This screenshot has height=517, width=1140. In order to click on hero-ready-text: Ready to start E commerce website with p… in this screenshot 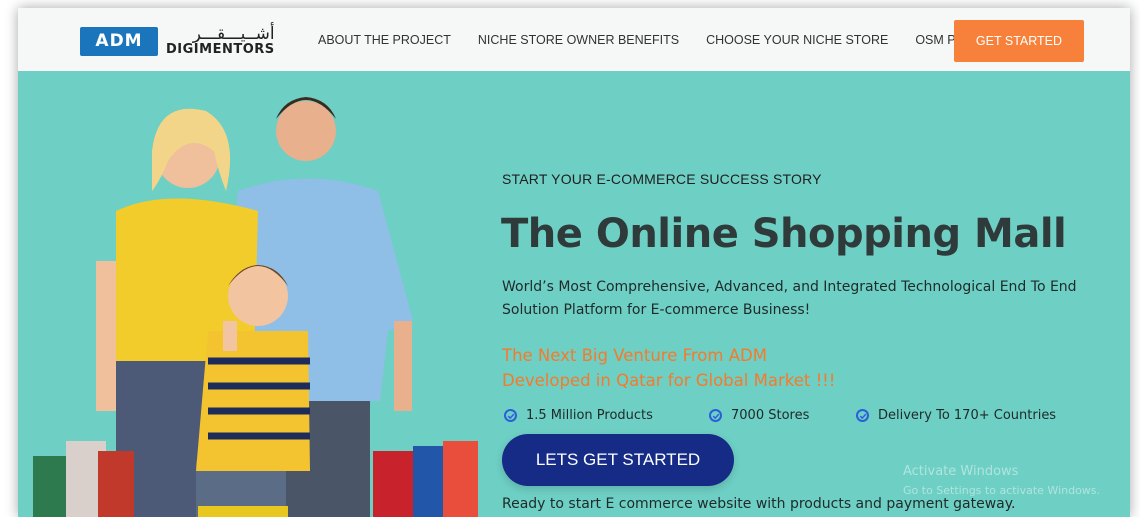, I will do `click(759, 504)`.